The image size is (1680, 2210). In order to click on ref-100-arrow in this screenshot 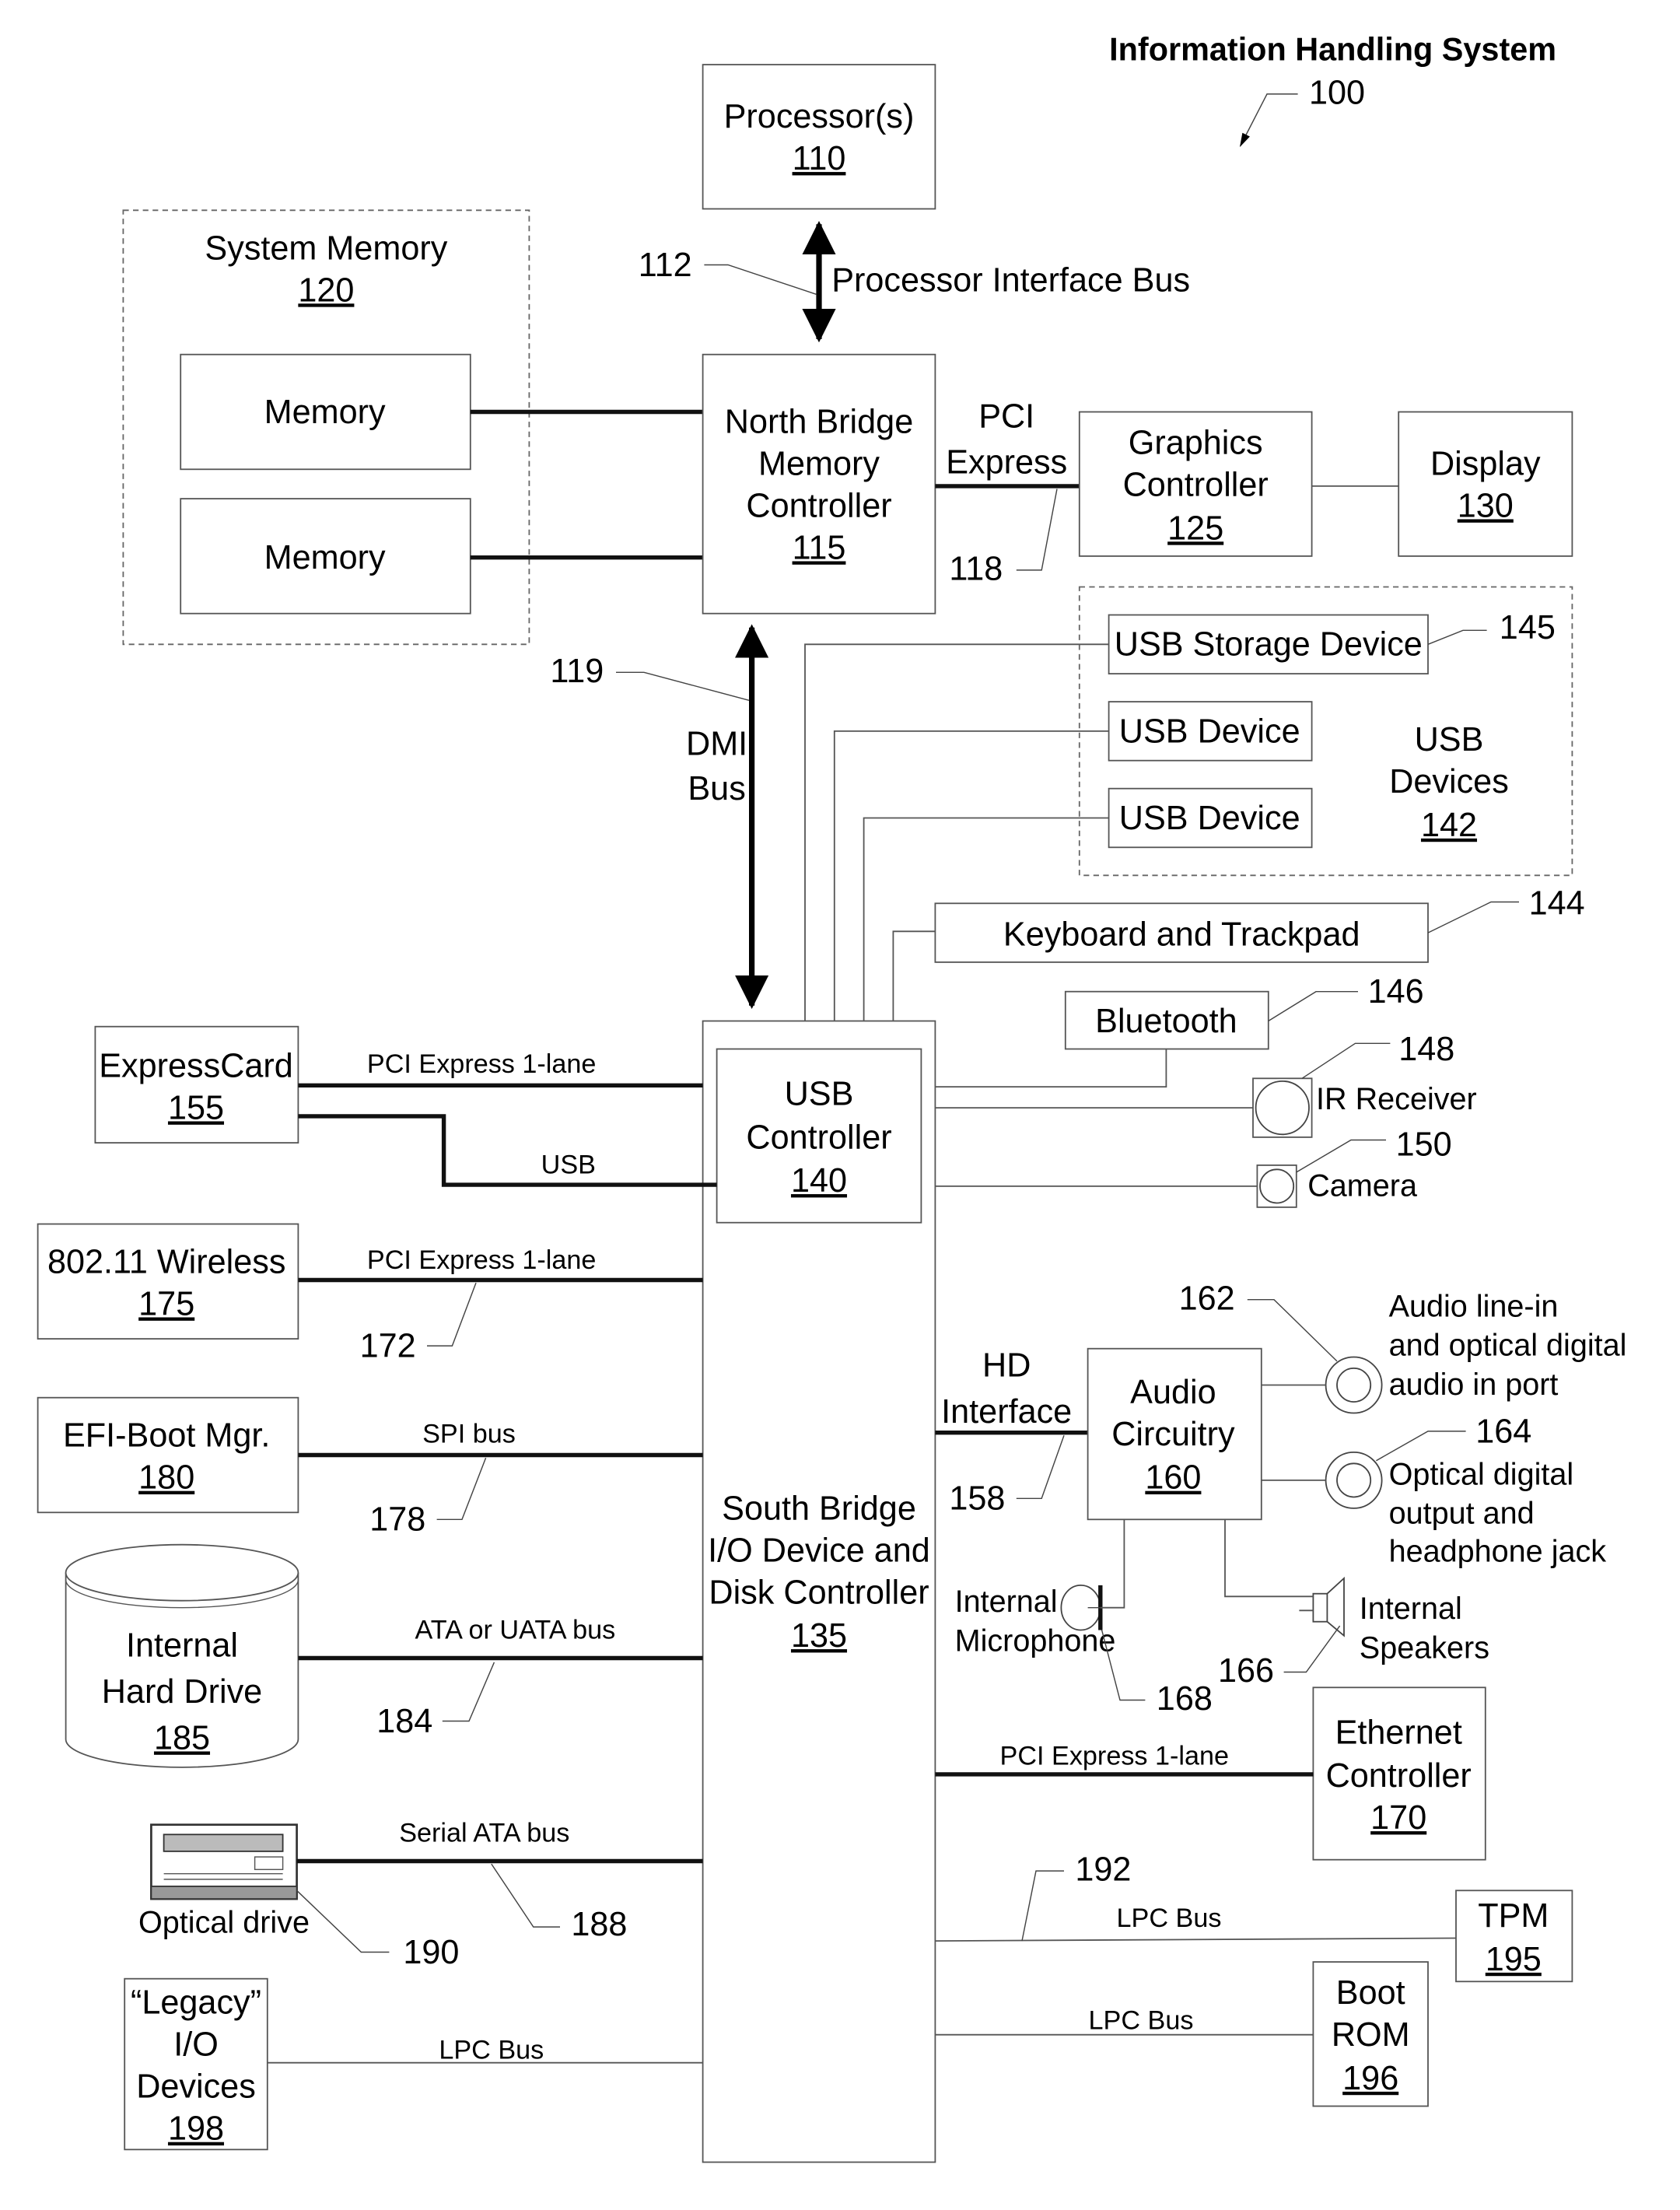, I will do `click(1269, 121)`.